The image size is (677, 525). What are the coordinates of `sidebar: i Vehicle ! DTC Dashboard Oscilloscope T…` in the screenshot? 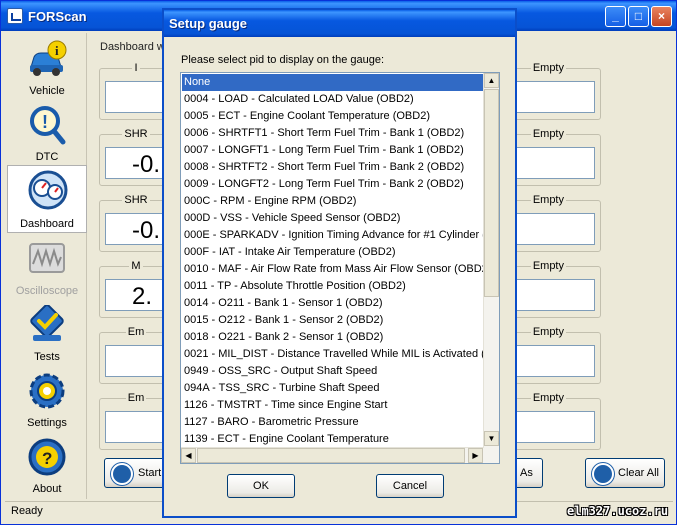 It's located at (46, 266).